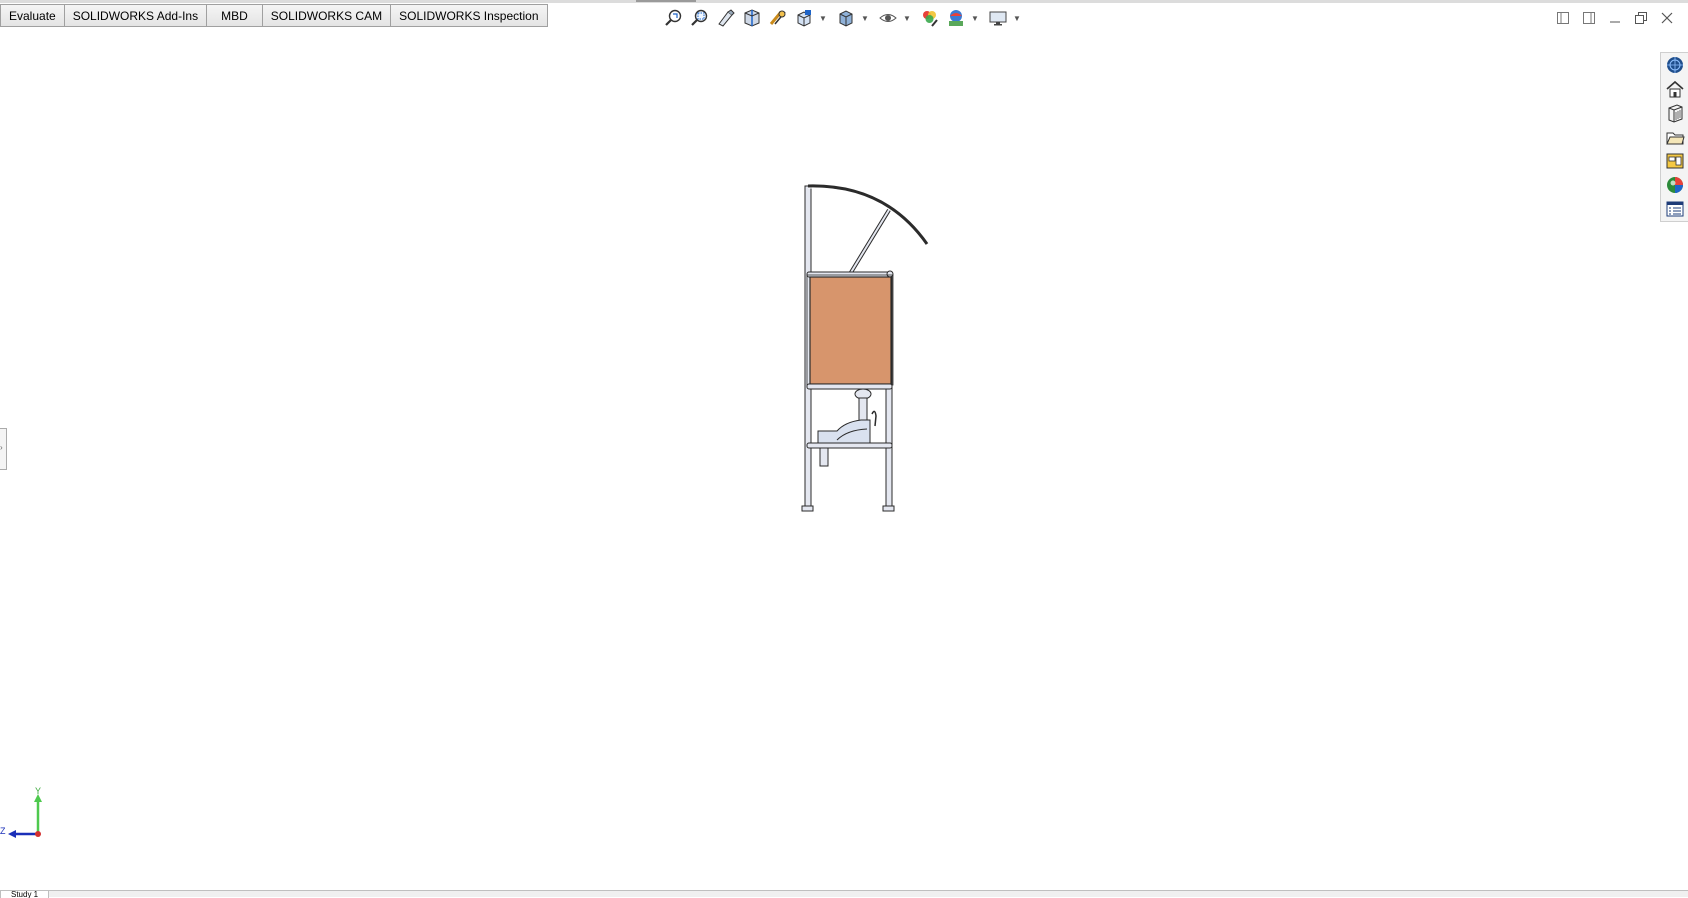  What do you see at coordinates (1675, 209) in the screenshot?
I see `custom-properties-icon` at bounding box center [1675, 209].